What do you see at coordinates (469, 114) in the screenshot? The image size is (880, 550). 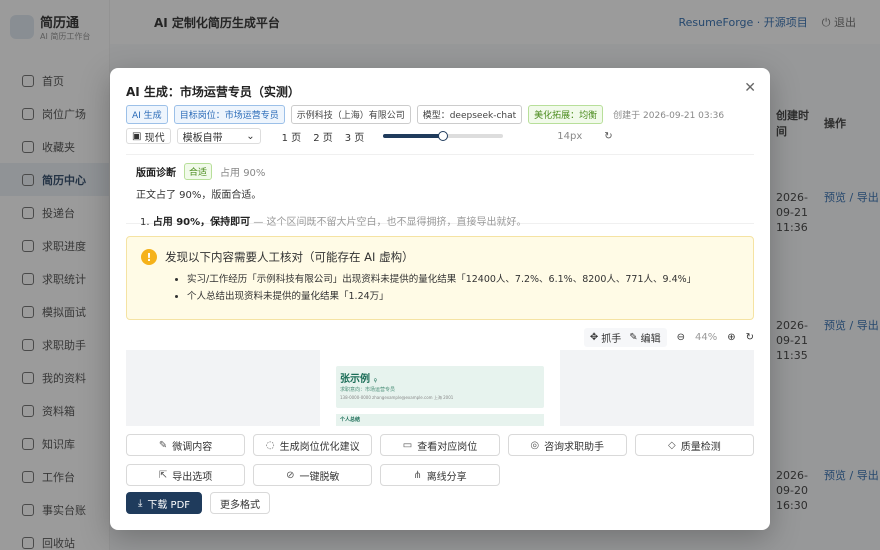 I see `tag-model: 模型：deepseek-chat` at bounding box center [469, 114].